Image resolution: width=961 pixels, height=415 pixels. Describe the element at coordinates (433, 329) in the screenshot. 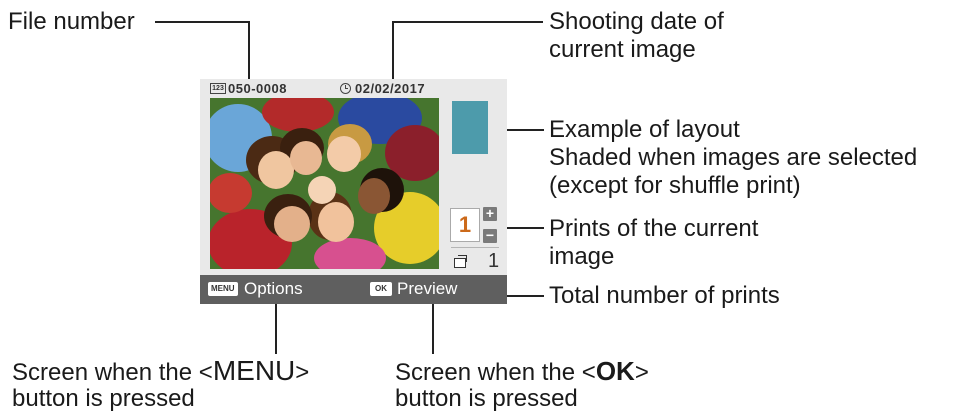

I see `ok-callout-leader` at that location.